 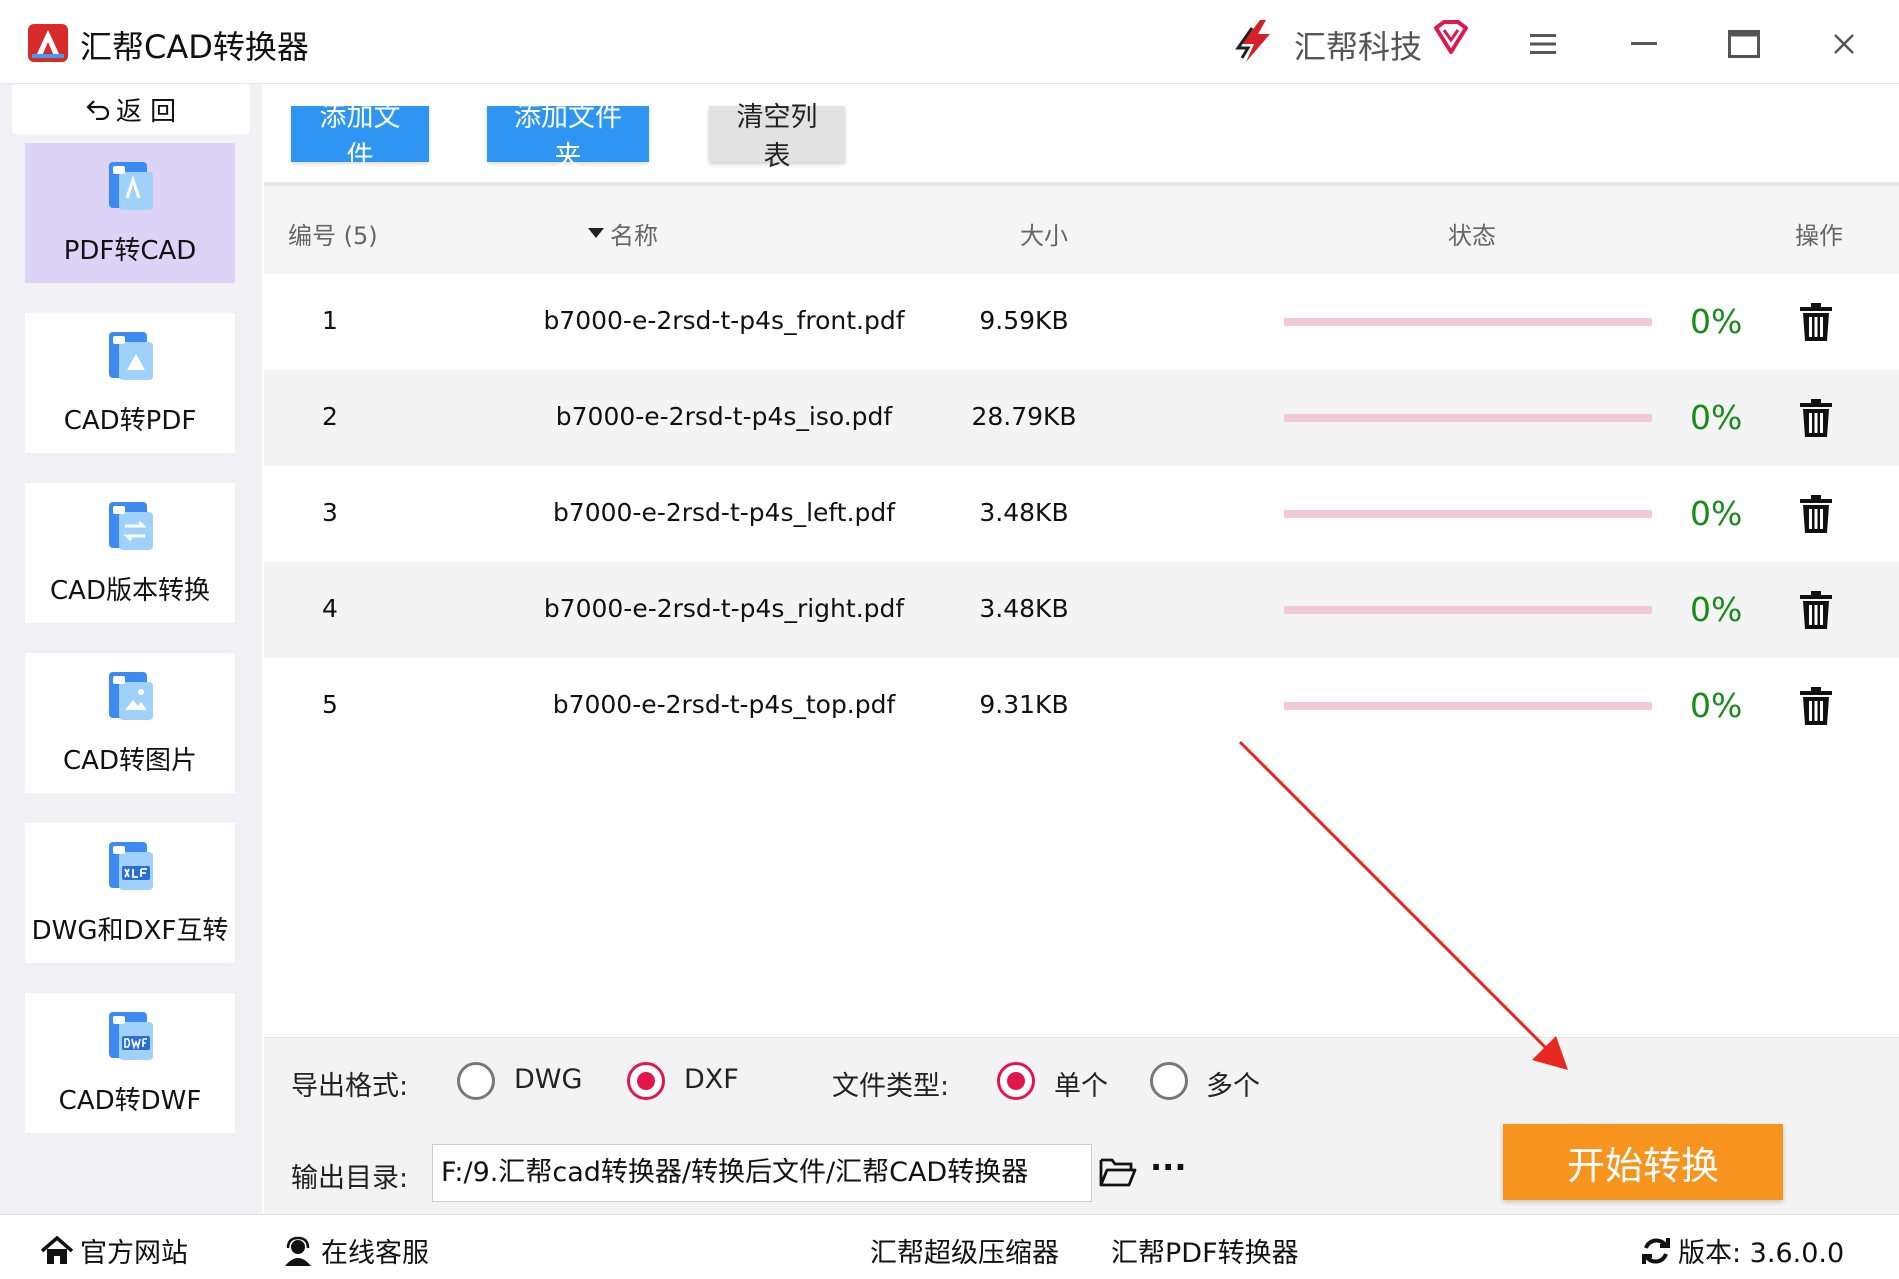 I want to click on online-support-link: 在线客服, so click(x=355, y=1250).